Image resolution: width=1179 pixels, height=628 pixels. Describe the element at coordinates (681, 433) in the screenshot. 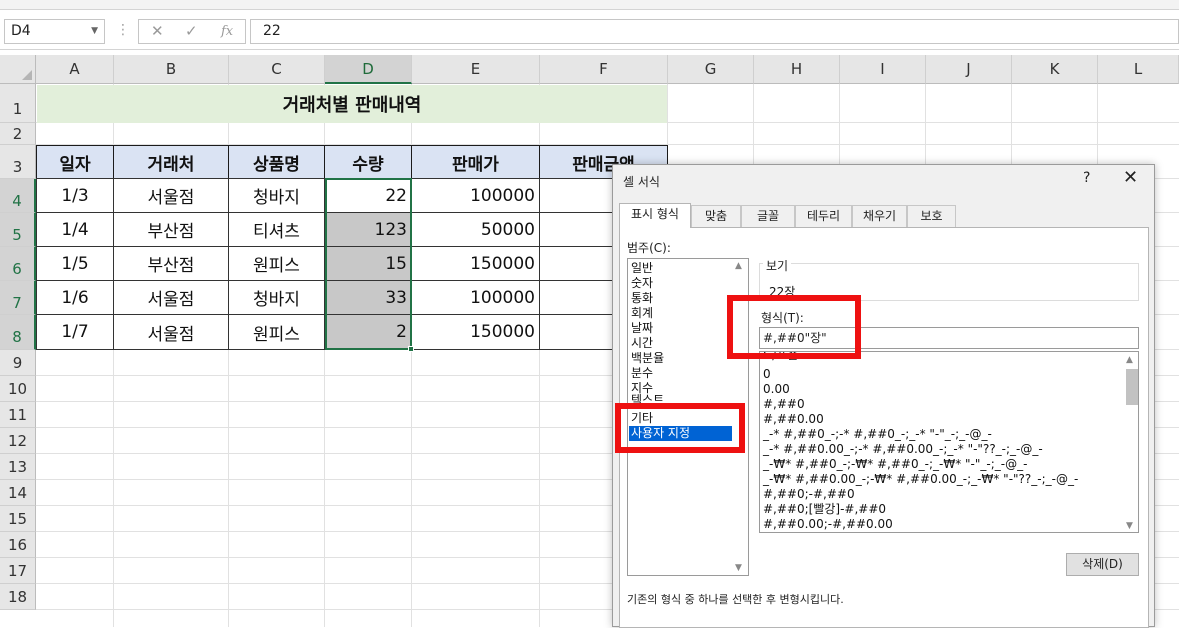

I see `list-item-selected: 사용자 지정` at that location.